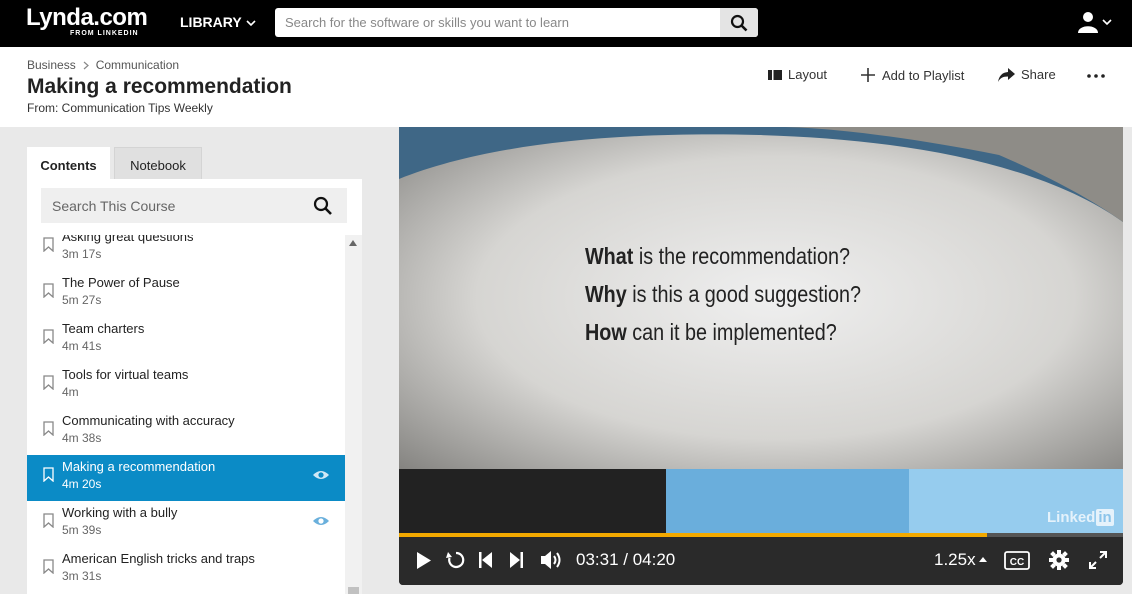 The height and width of the screenshot is (594, 1132). I want to click on list-item-duration: 4m 41s, so click(82, 346).